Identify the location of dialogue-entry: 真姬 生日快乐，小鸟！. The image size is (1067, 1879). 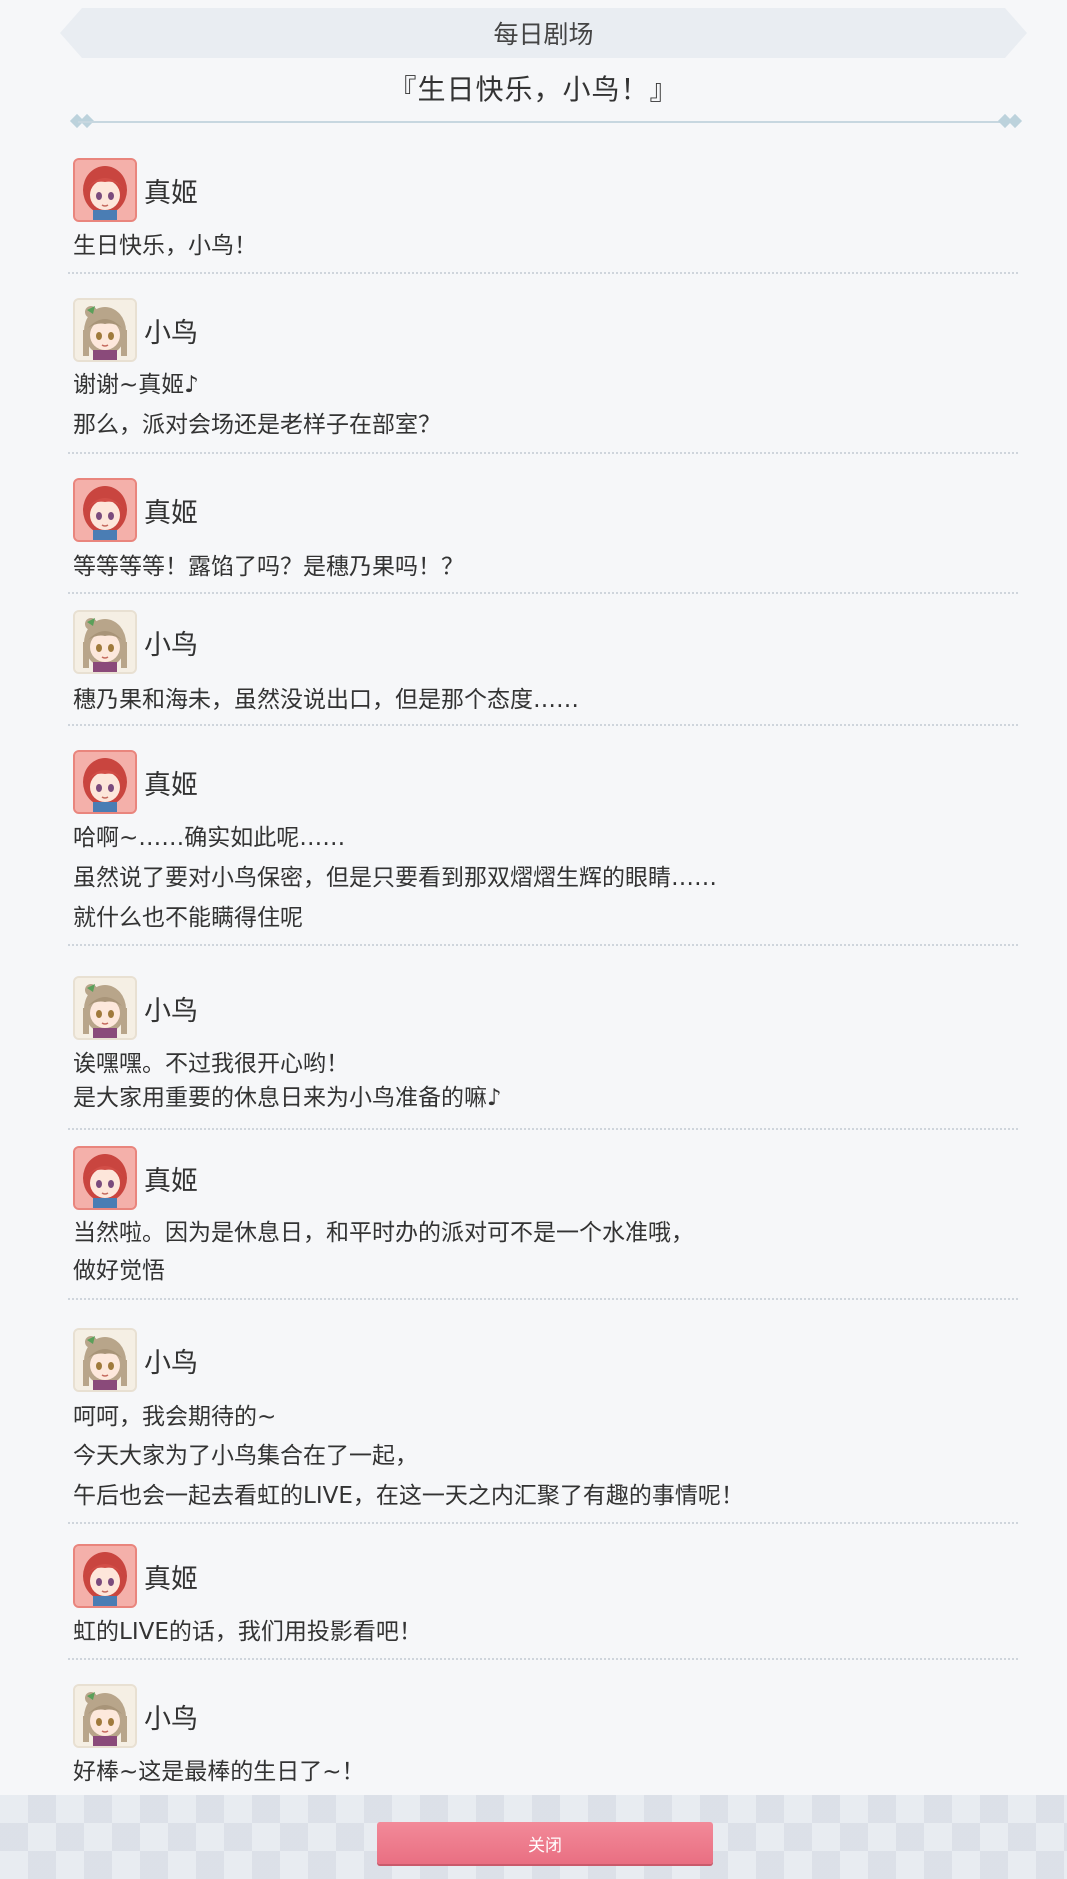
(543, 214).